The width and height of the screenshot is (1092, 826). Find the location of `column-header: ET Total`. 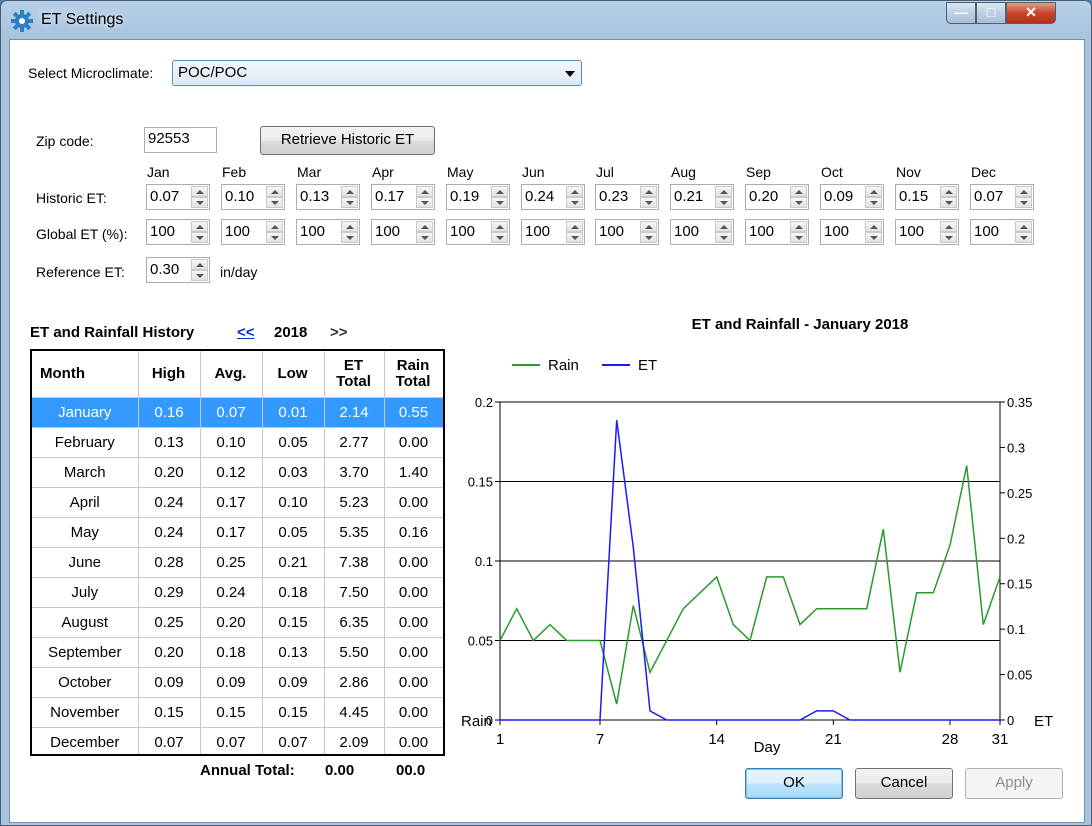

column-header: ET Total is located at coordinates (354, 374).